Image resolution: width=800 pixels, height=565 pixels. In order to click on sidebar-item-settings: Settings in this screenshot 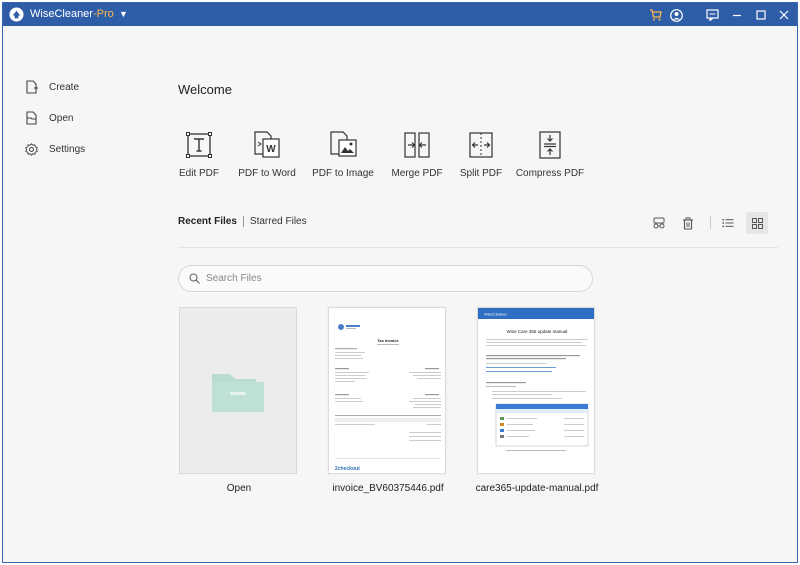, I will do `click(80, 149)`.